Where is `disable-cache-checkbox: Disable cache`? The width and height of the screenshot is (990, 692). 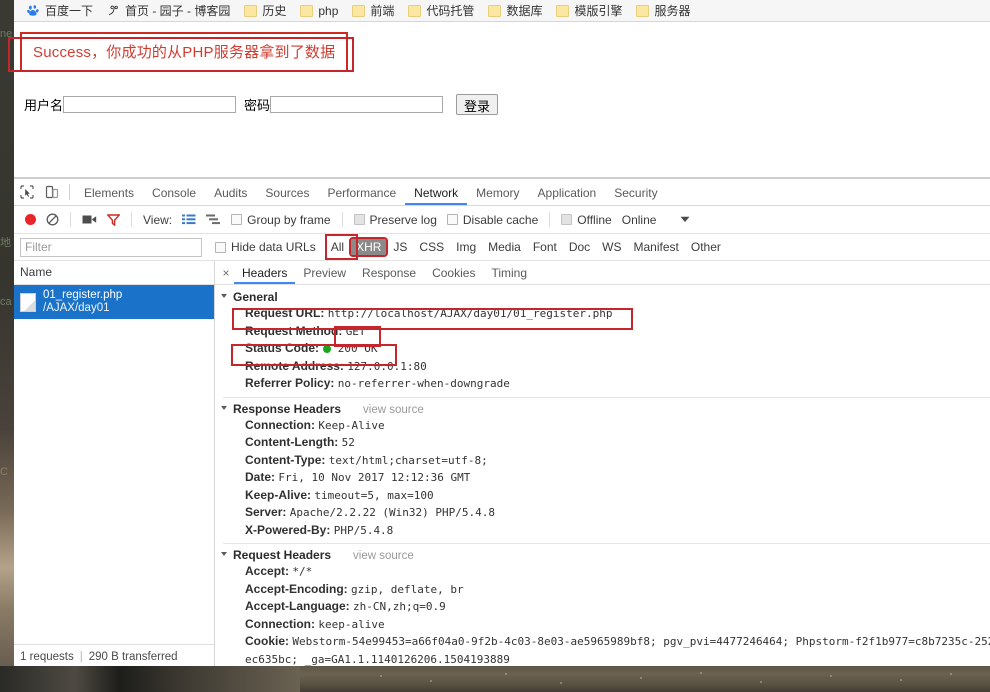
disable-cache-checkbox: Disable cache is located at coordinates (492, 220).